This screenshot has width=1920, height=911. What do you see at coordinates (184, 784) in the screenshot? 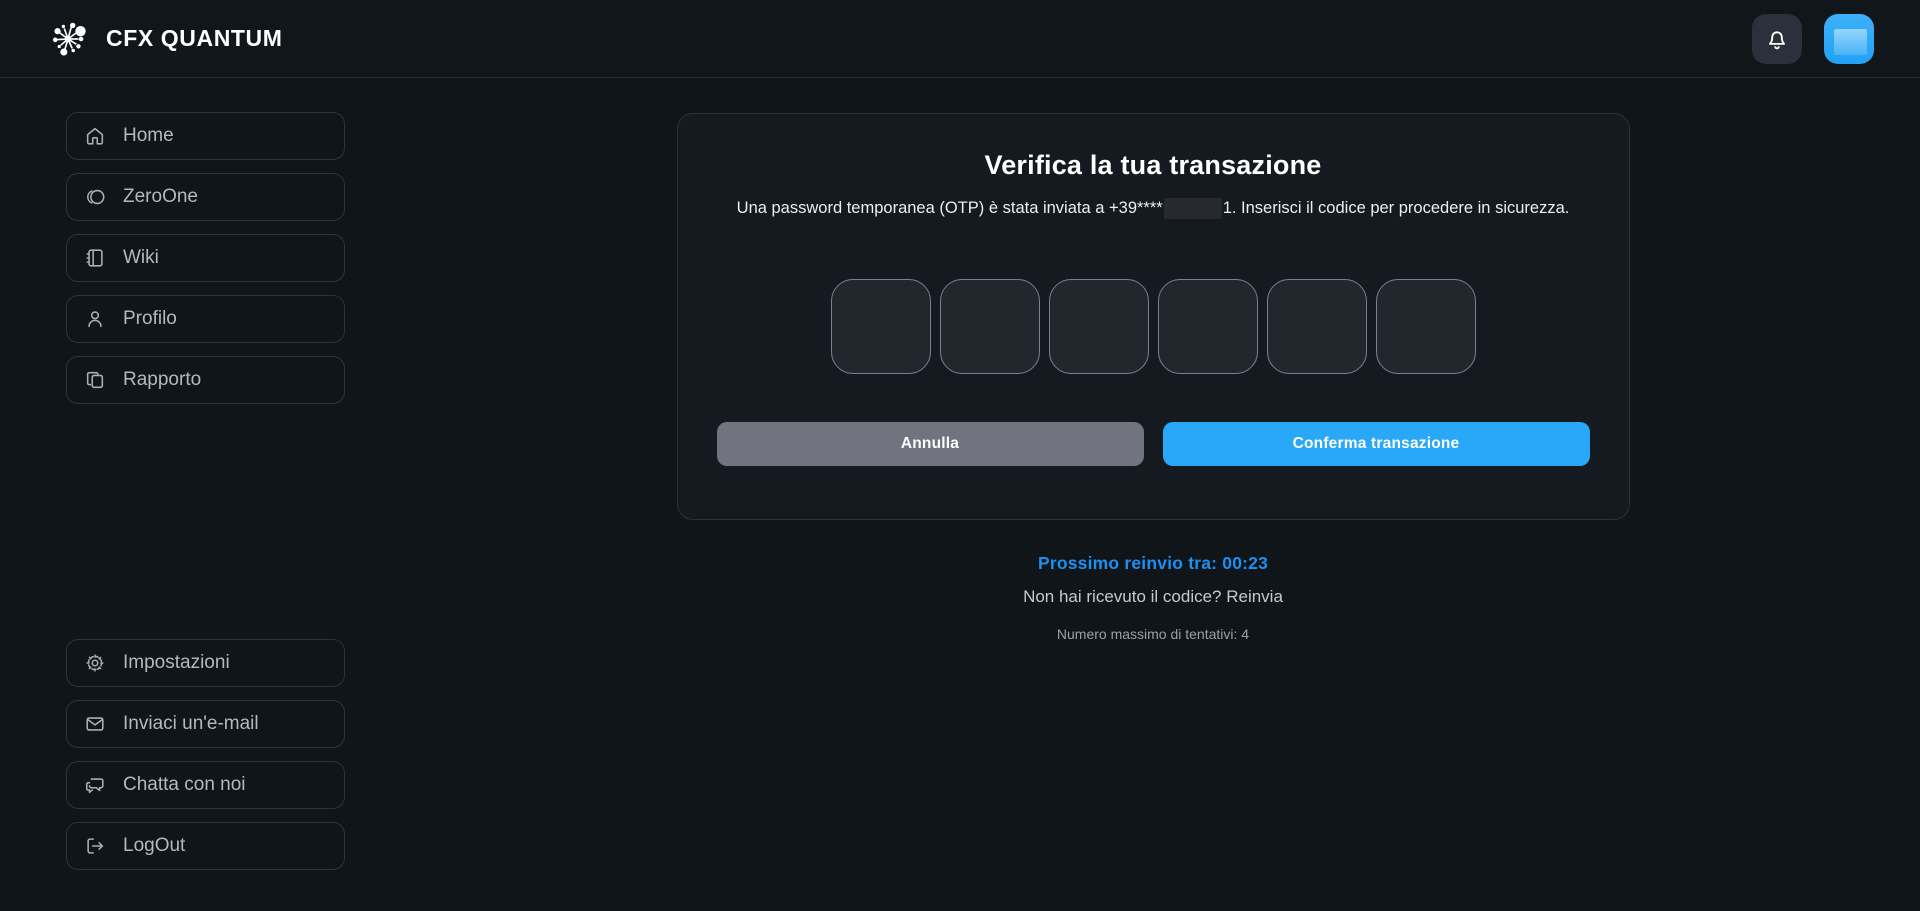
I see `sidebar-item-label: Chatta con noi` at bounding box center [184, 784].